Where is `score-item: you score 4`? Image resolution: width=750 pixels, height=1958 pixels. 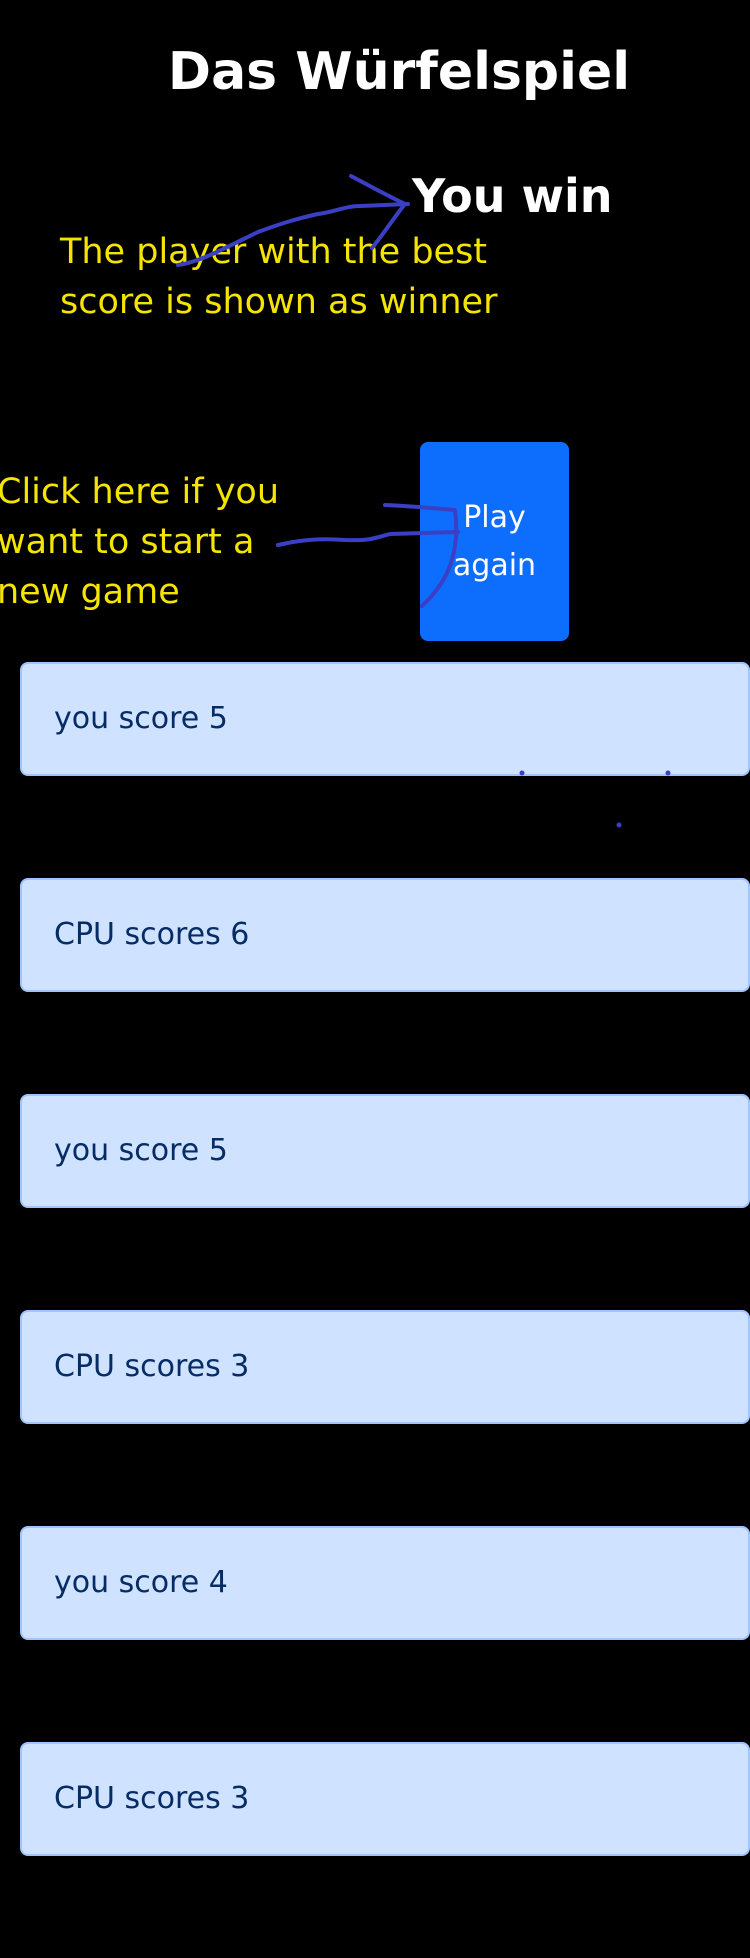
score-item: you score 4 is located at coordinates (385, 1583).